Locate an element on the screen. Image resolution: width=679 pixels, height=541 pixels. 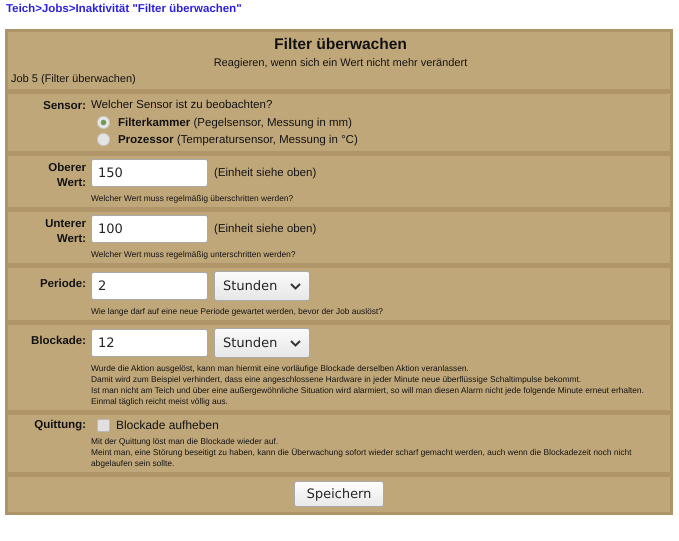
input-field: 2 is located at coordinates (149, 286).